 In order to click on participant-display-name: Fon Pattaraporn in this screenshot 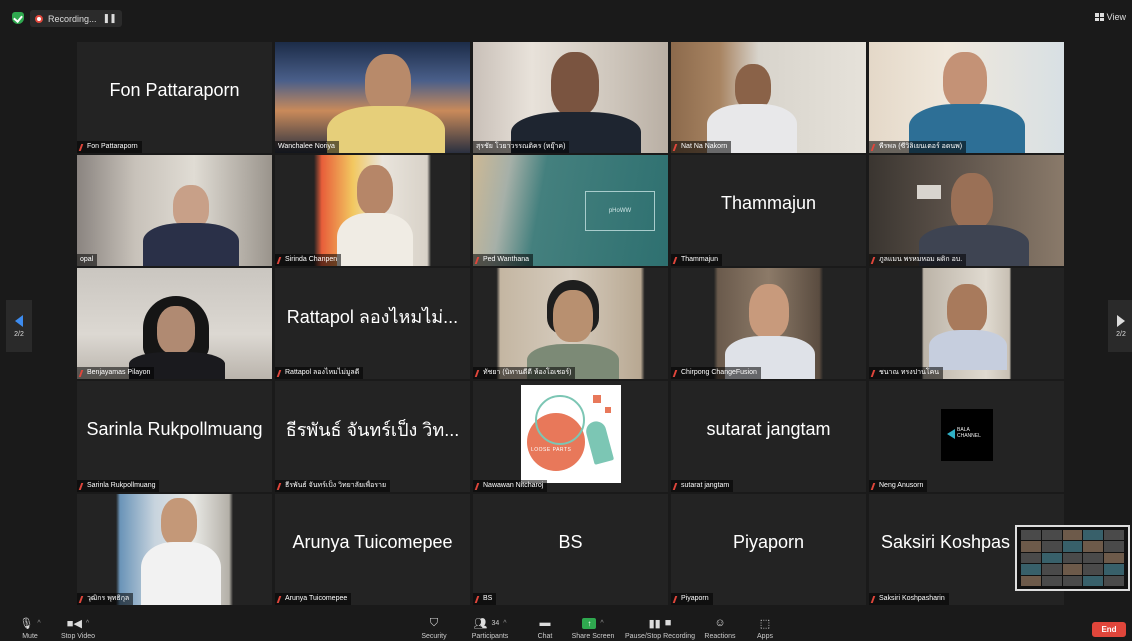, I will do `click(174, 90)`.